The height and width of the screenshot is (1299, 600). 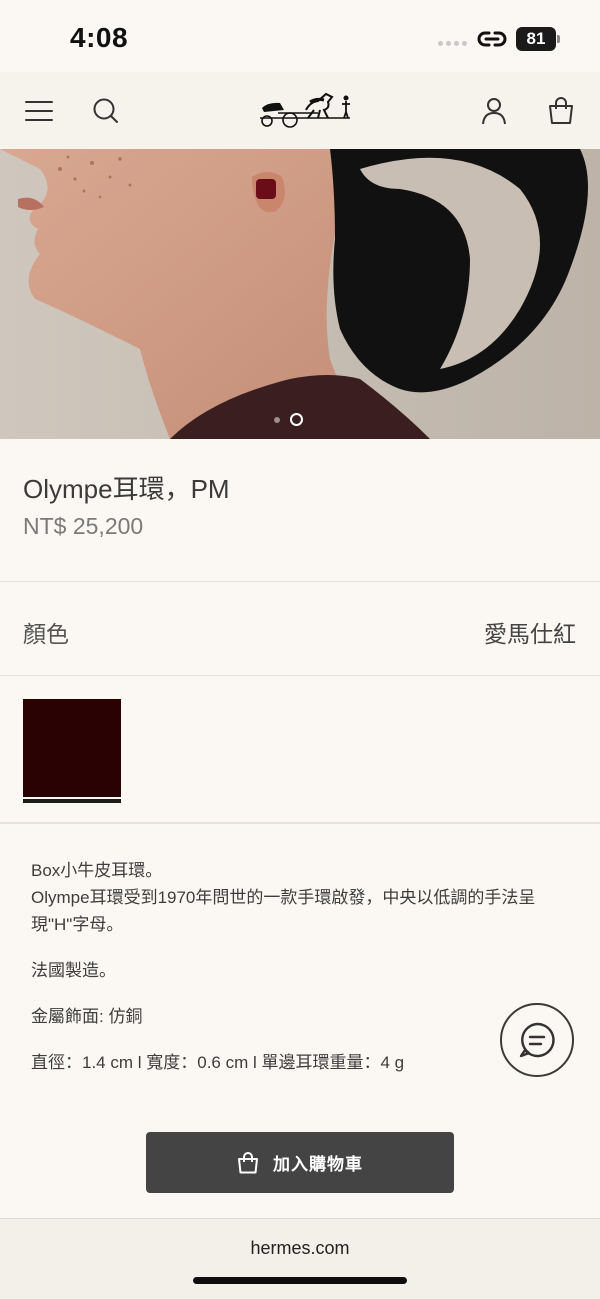 I want to click on battery-nub, so click(x=558, y=39).